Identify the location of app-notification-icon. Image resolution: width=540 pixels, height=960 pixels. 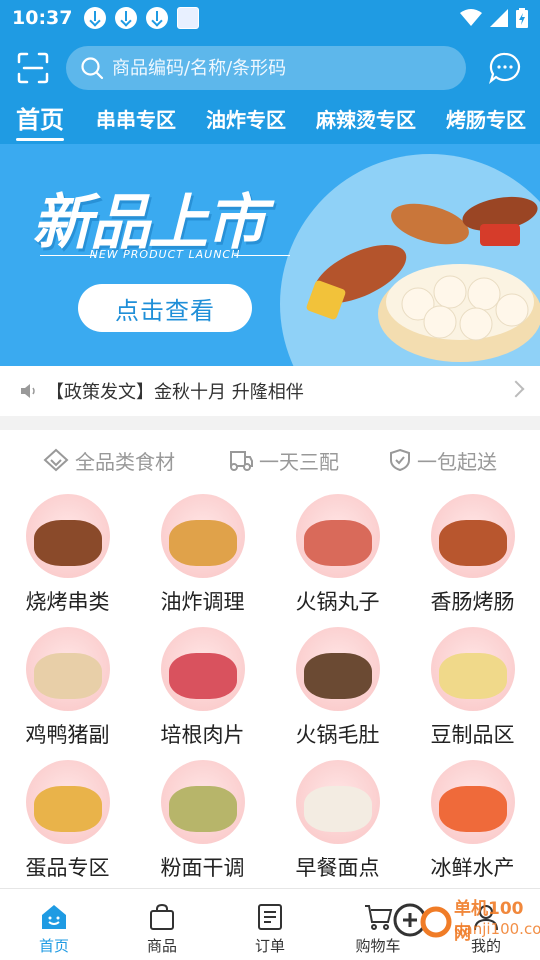
(188, 18).